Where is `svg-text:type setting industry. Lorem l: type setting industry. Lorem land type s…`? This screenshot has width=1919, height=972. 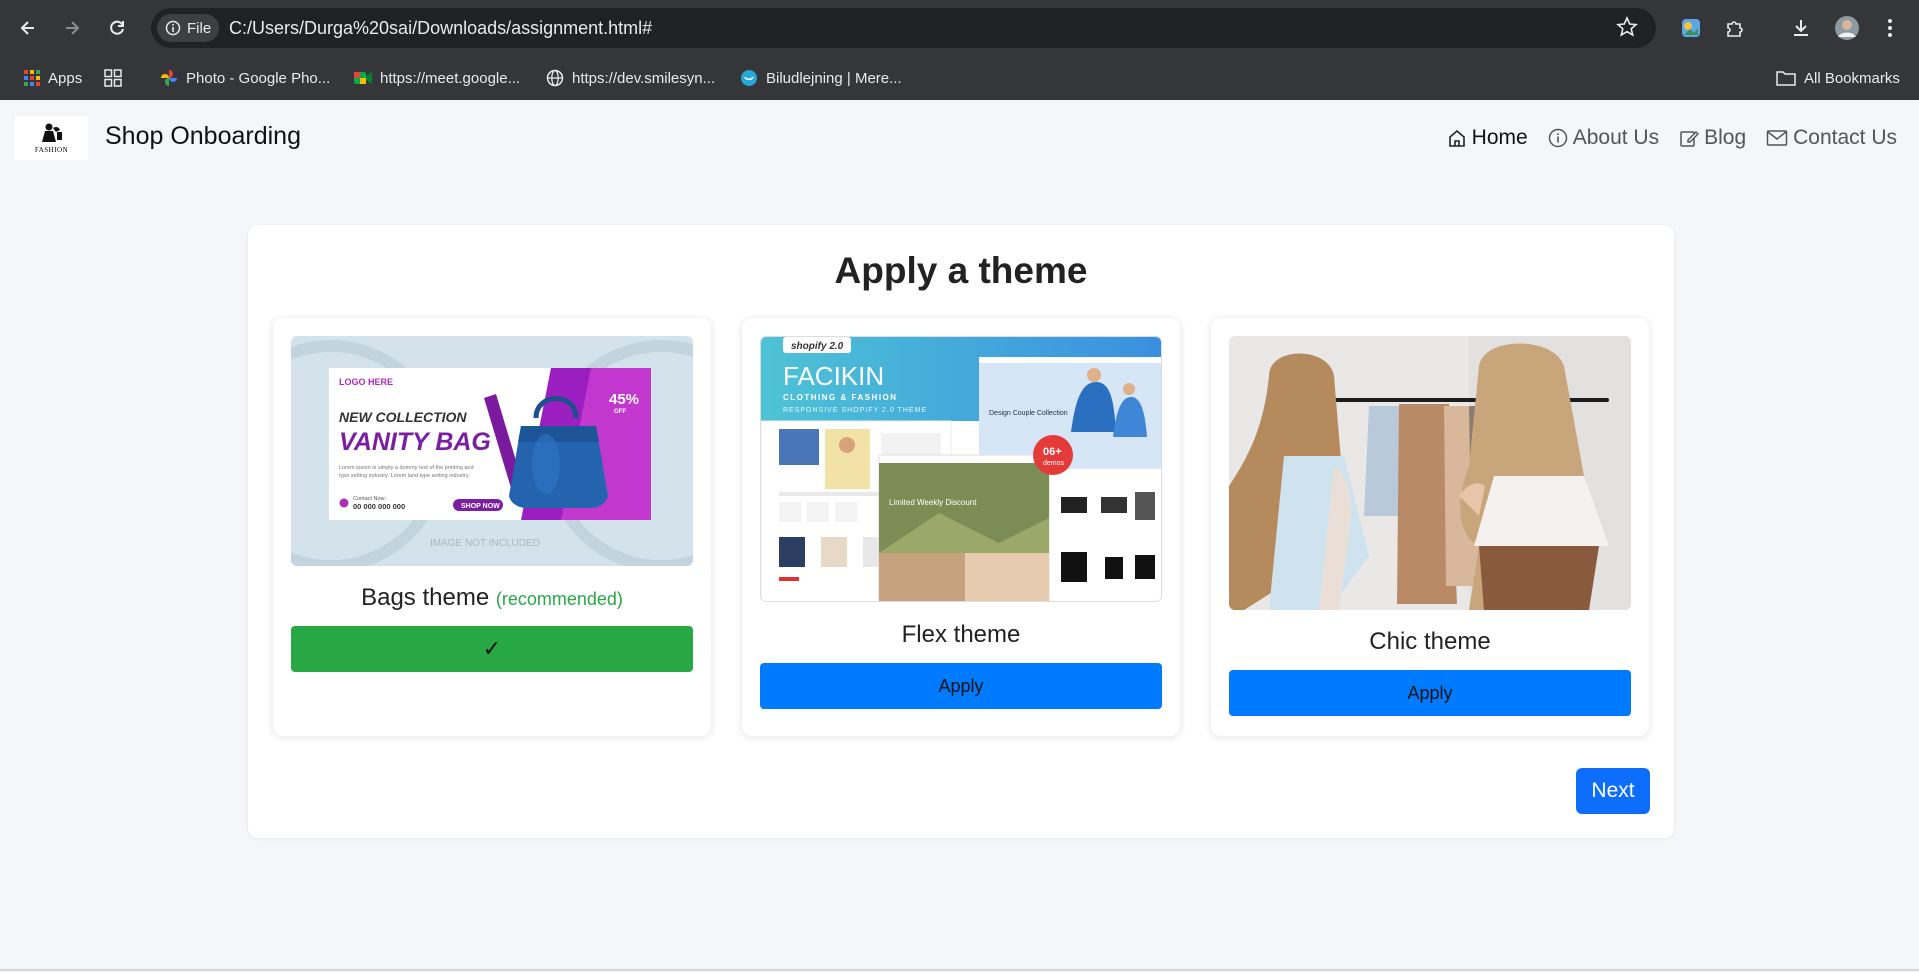
svg-text:type setting industry. Lorem l: type setting industry. Lorem land type s… is located at coordinates (404, 476).